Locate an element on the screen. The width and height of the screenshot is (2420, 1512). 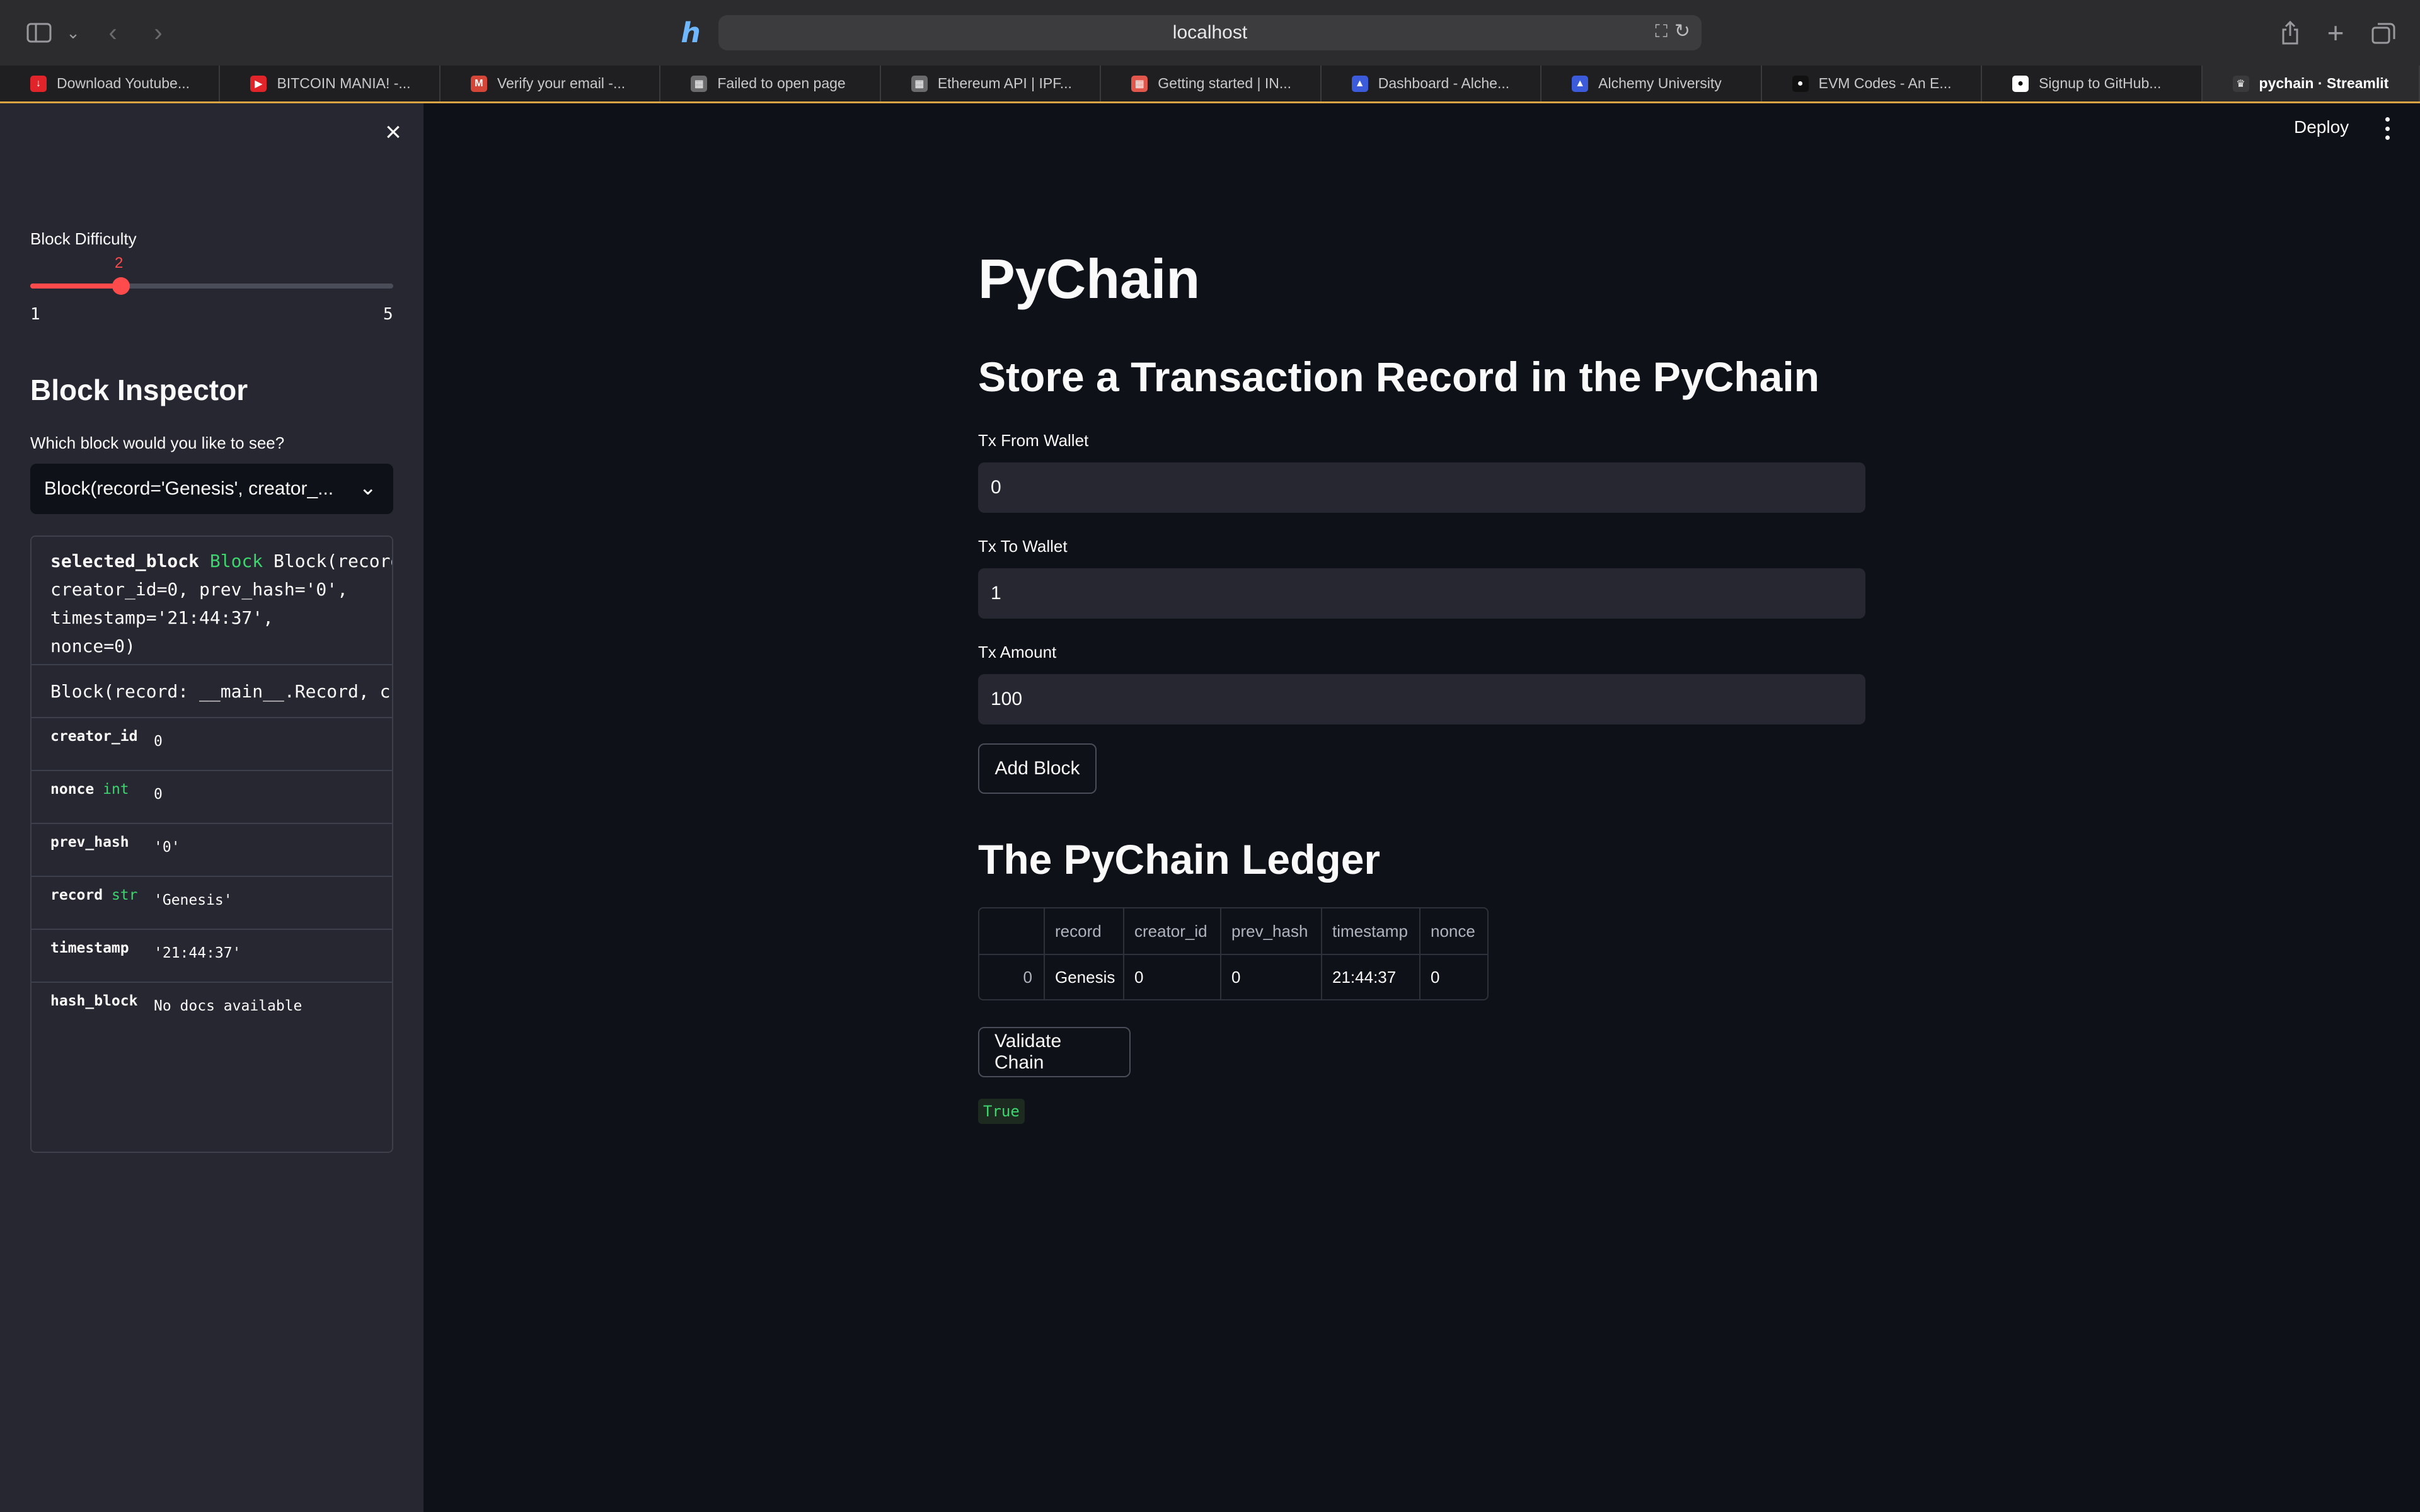
tab-overview-icon is located at coordinates (2384, 33).